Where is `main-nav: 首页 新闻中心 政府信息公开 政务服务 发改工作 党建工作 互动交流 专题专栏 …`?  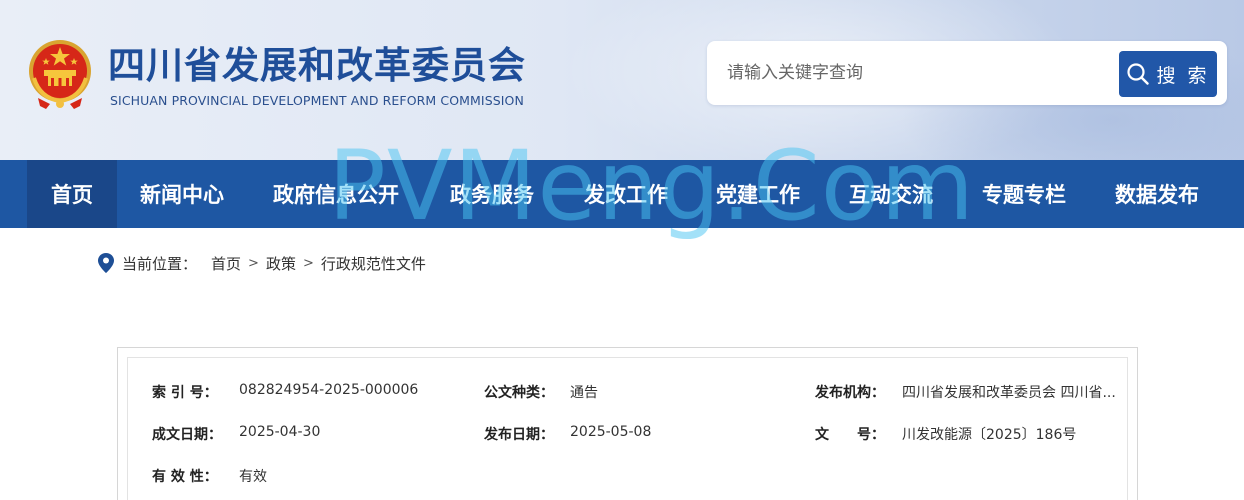 main-nav: 首页 新闻中心 政府信息公开 政务服务 发改工作 党建工作 互动交流 专题专栏 … is located at coordinates (622, 194).